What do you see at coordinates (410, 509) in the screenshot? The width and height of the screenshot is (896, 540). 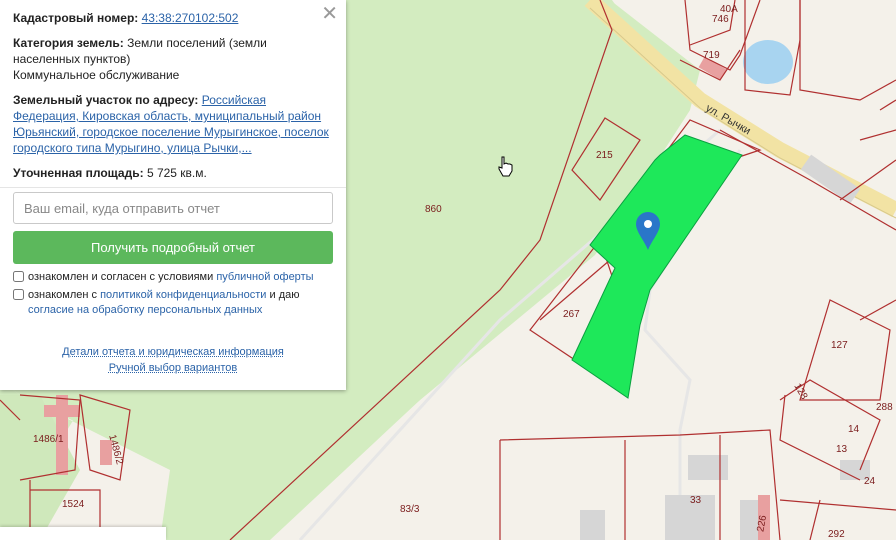 I see `plot-label: 83/3` at bounding box center [410, 509].